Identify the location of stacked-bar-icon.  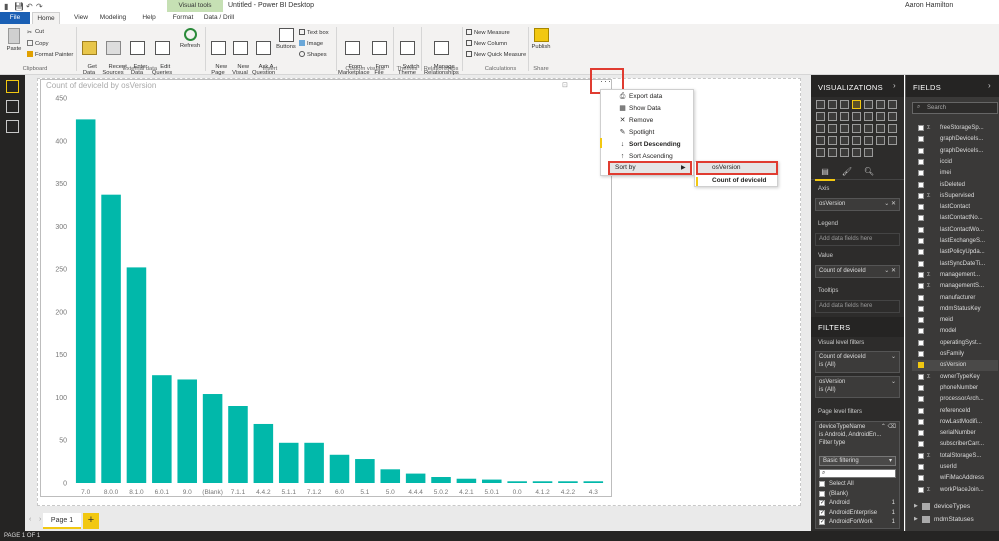
(820, 104).